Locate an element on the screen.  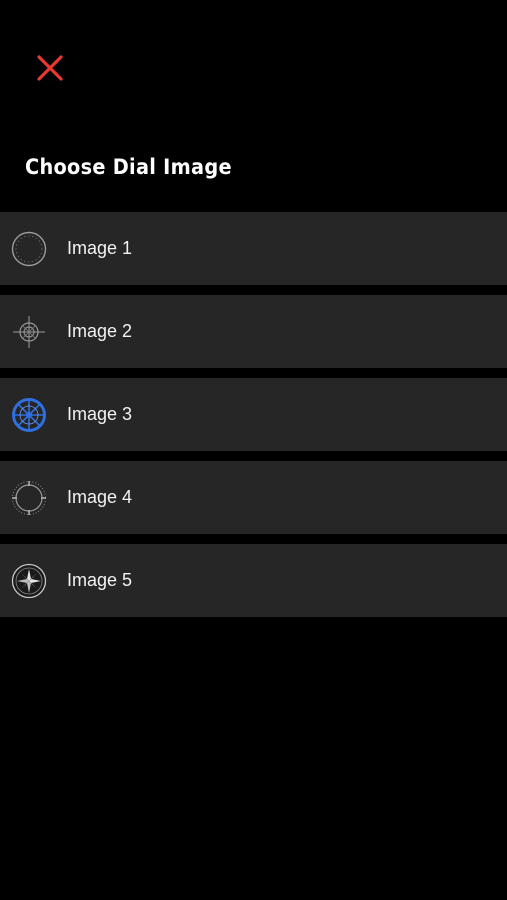
dial-image-item-4: Image 4 is located at coordinates (253, 497).